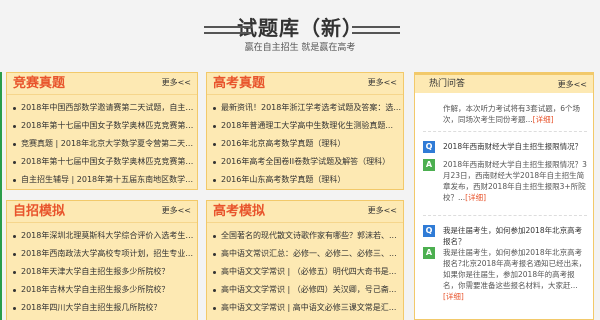 This screenshot has height=320, width=600. What do you see at coordinates (305, 84) in the screenshot?
I see `panel-header: 高考真题 更多<<` at bounding box center [305, 84].